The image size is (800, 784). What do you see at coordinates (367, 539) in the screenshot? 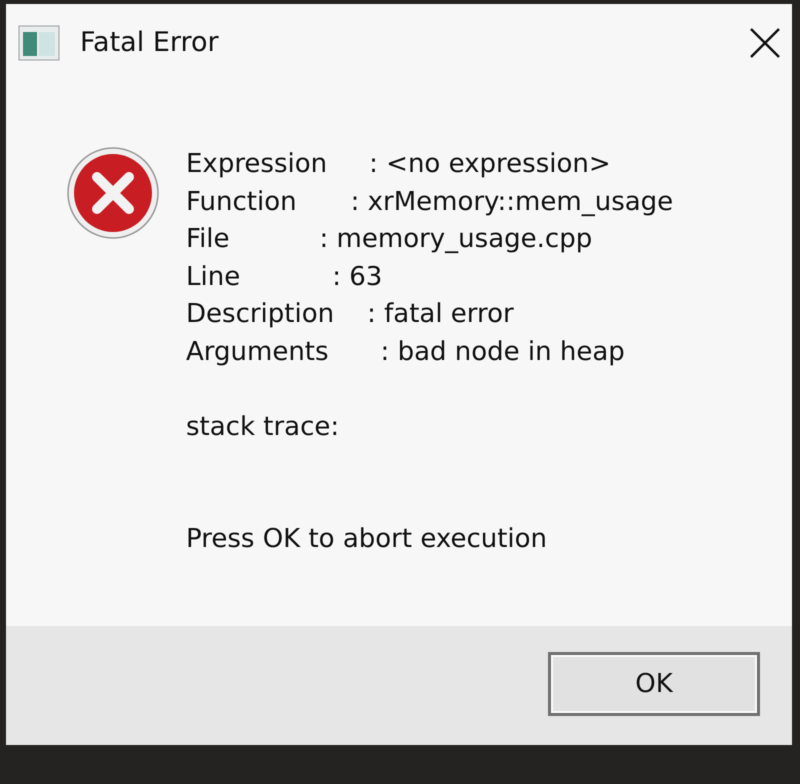
I see `prompt-text: Press OK to abort execution` at bounding box center [367, 539].